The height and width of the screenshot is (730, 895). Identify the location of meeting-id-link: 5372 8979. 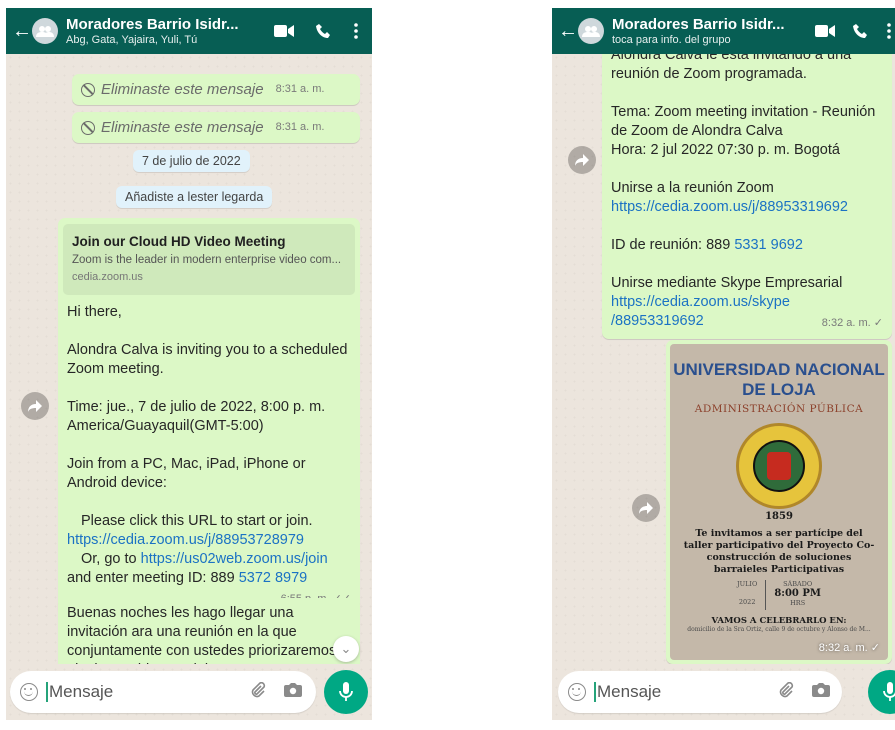
(273, 578).